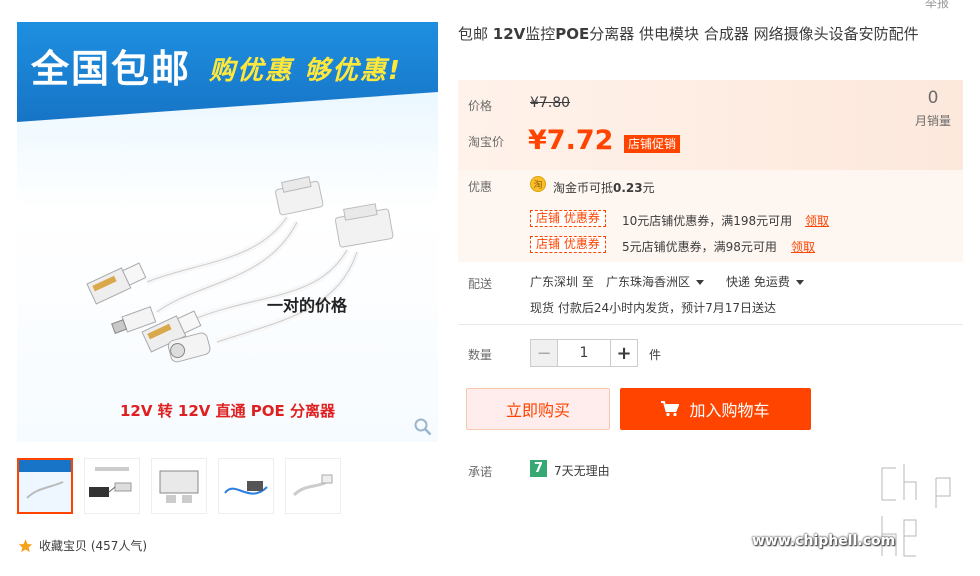 This screenshot has width=980, height=576. I want to click on title-part: 12V, so click(509, 34).